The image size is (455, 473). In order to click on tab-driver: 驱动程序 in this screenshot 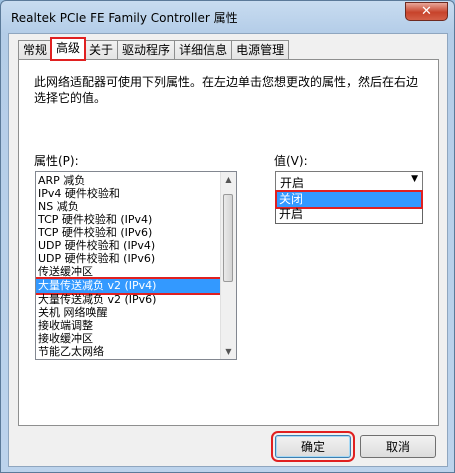, I will do `click(146, 50)`.